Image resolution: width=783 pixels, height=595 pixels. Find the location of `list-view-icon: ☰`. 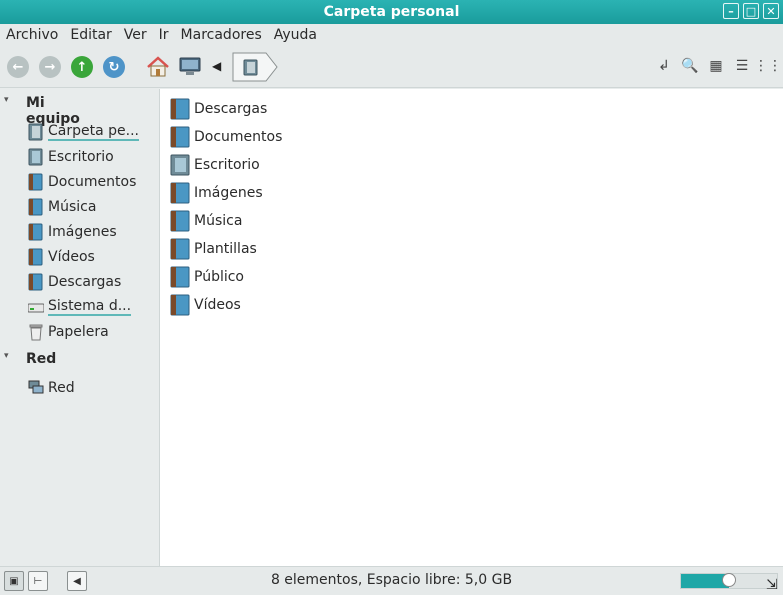

list-view-icon: ☰ is located at coordinates (742, 66).